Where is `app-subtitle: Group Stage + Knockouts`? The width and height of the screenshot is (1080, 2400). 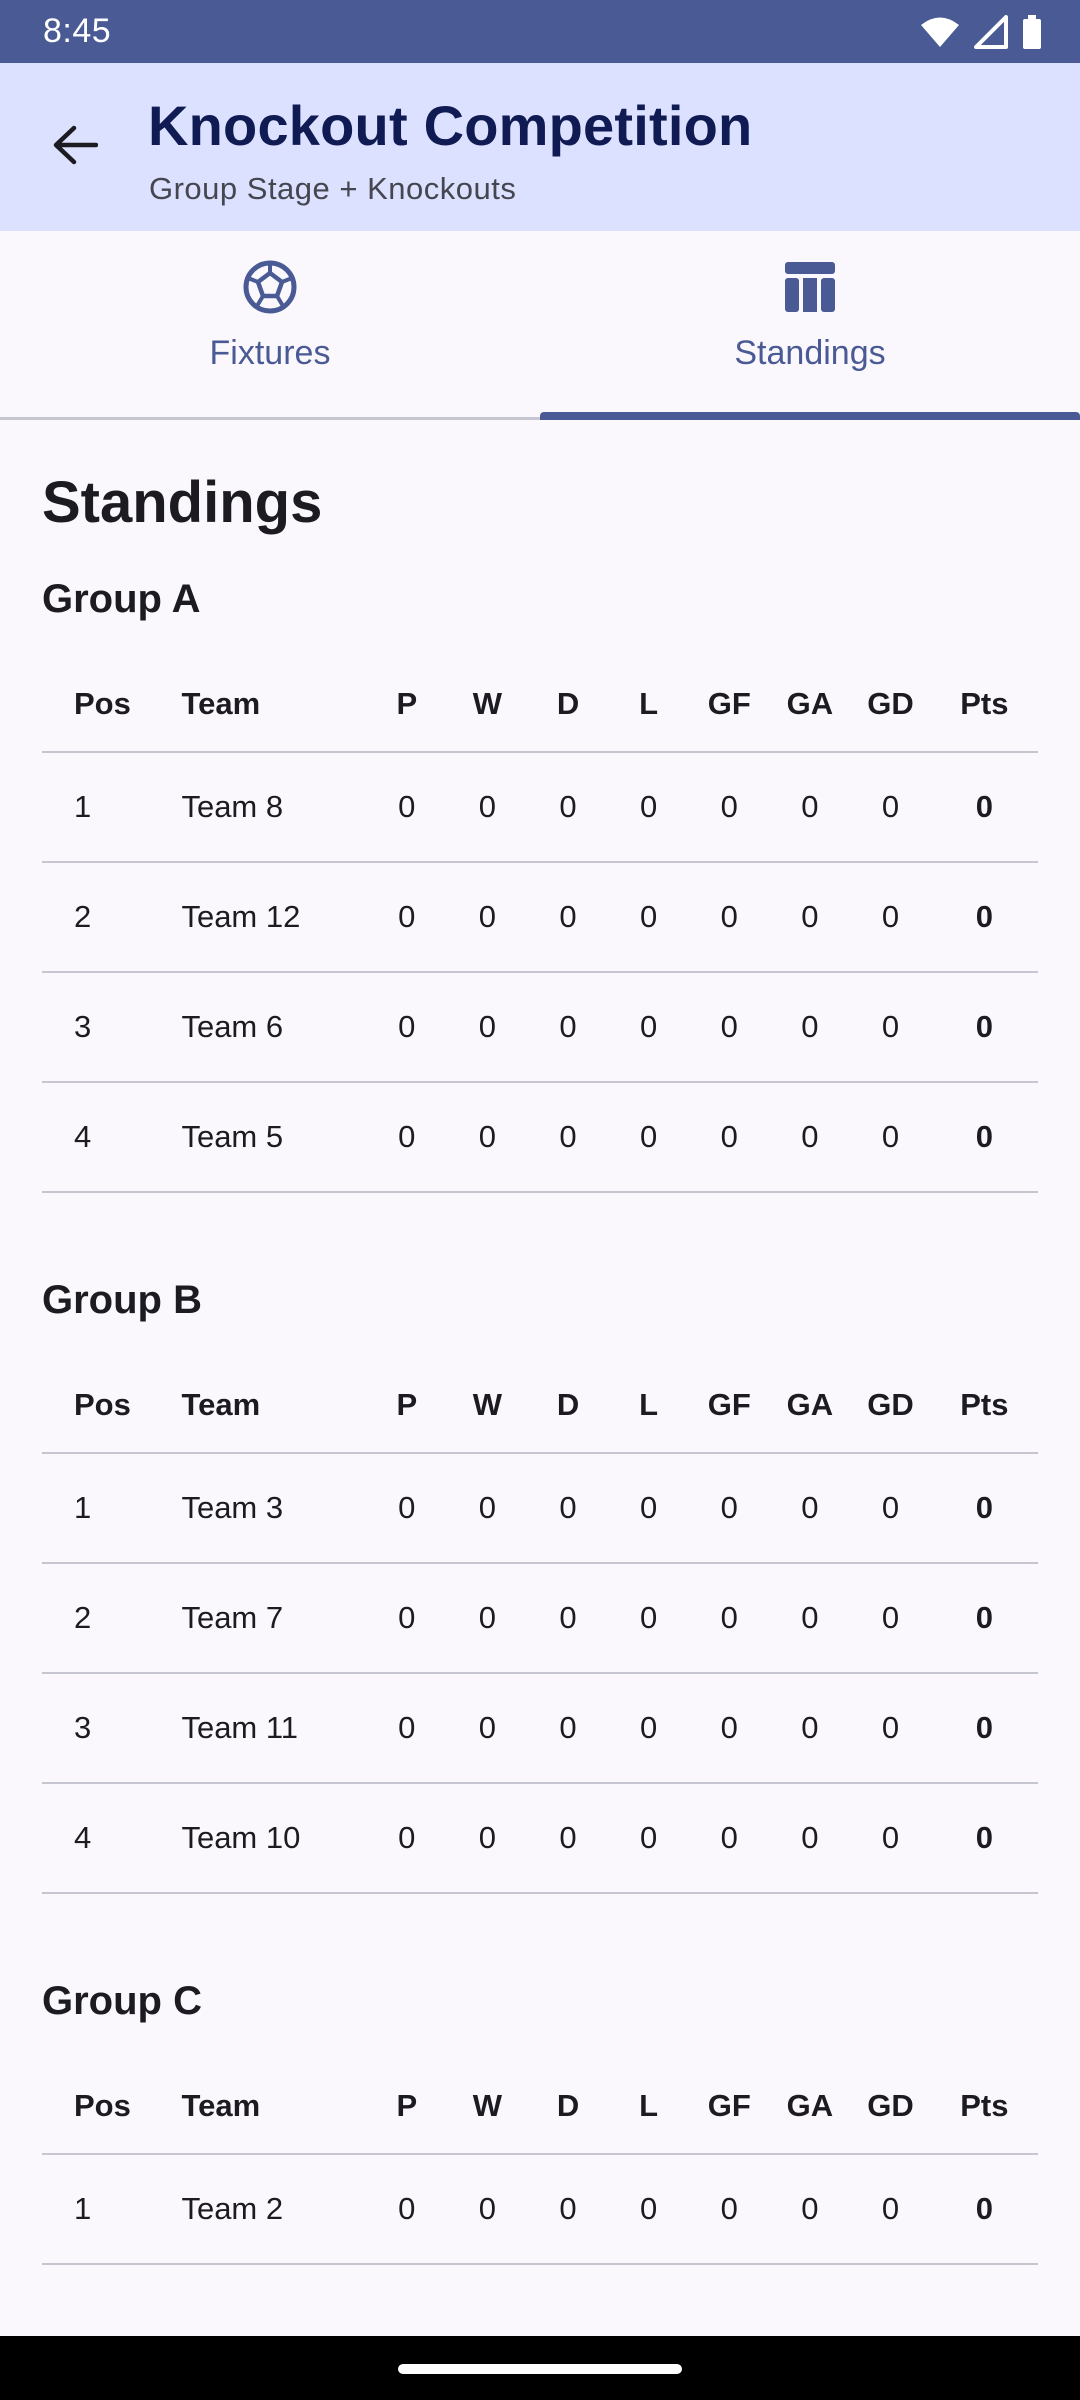
app-subtitle: Group Stage + Knockouts is located at coordinates (333, 188).